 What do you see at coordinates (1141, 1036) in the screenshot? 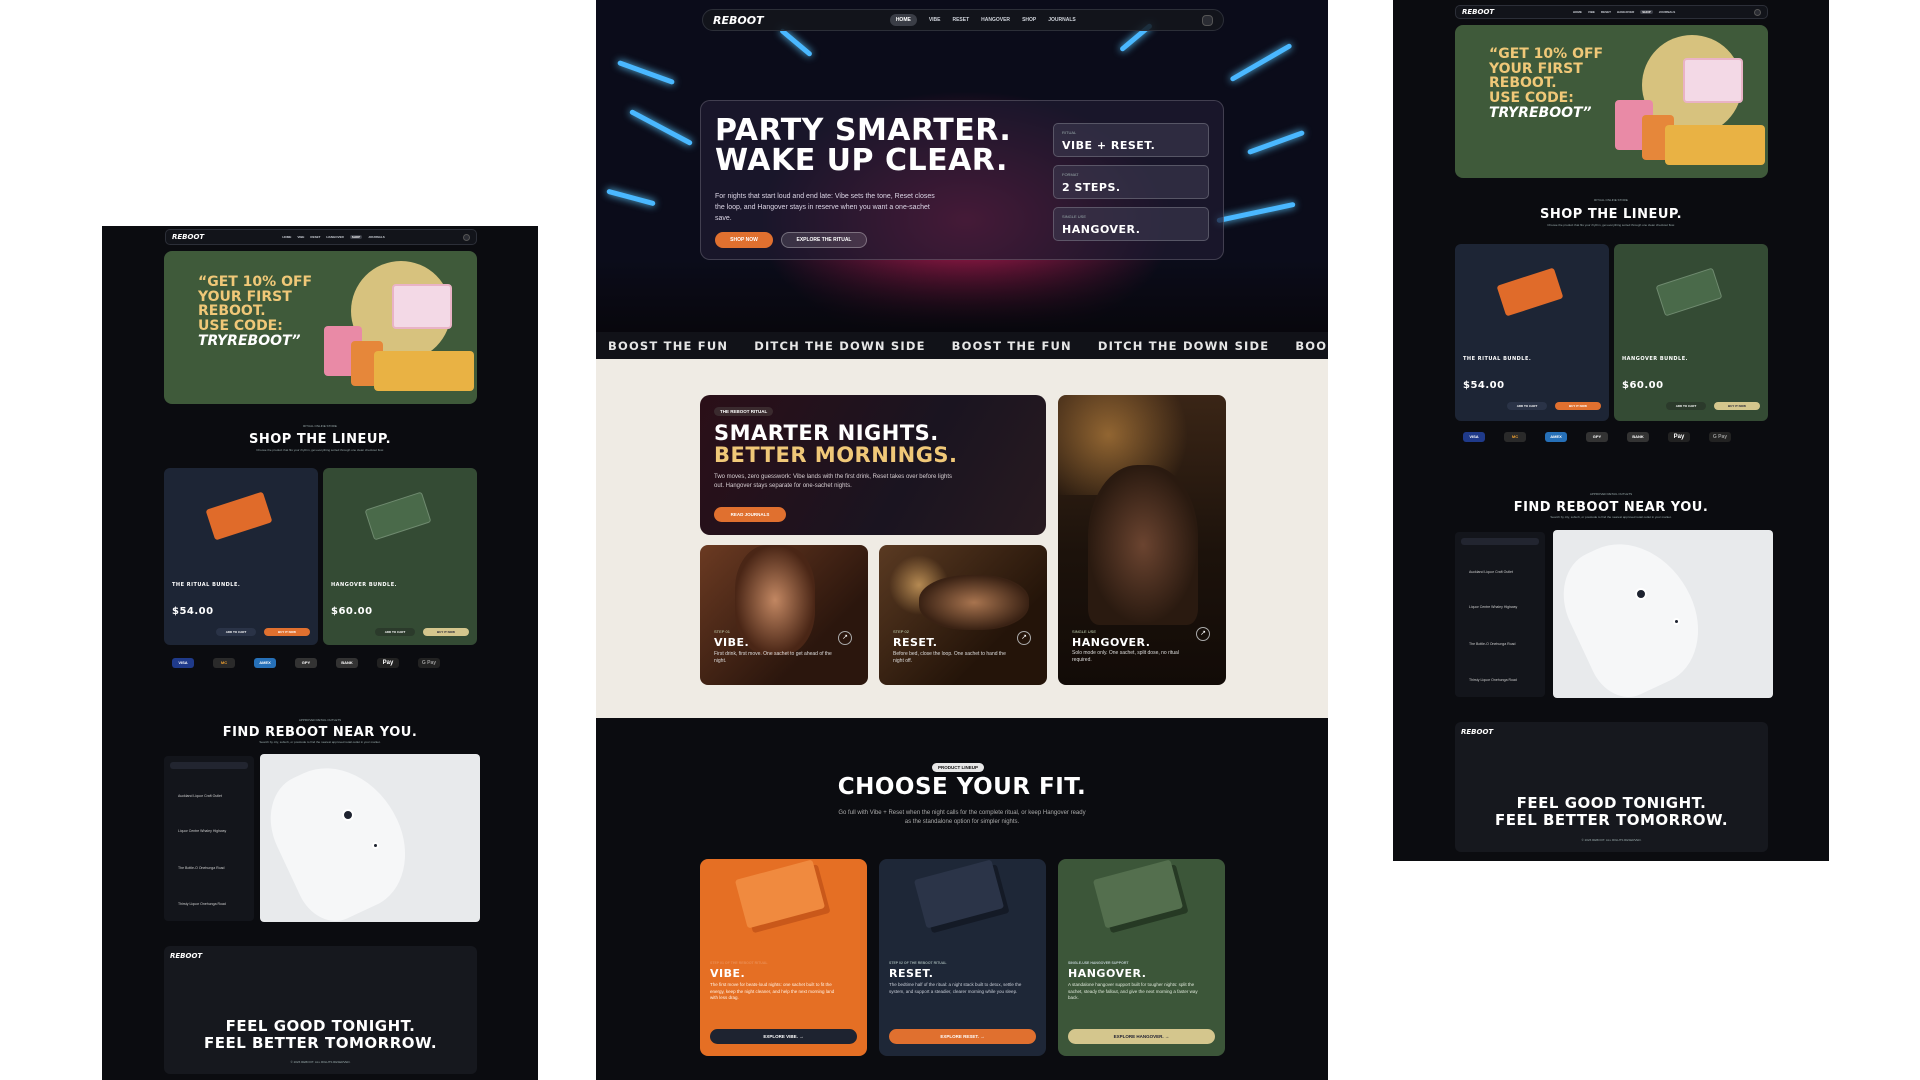
I see `explore-hangover-button: EXPLORE HANGOVER. →` at bounding box center [1141, 1036].